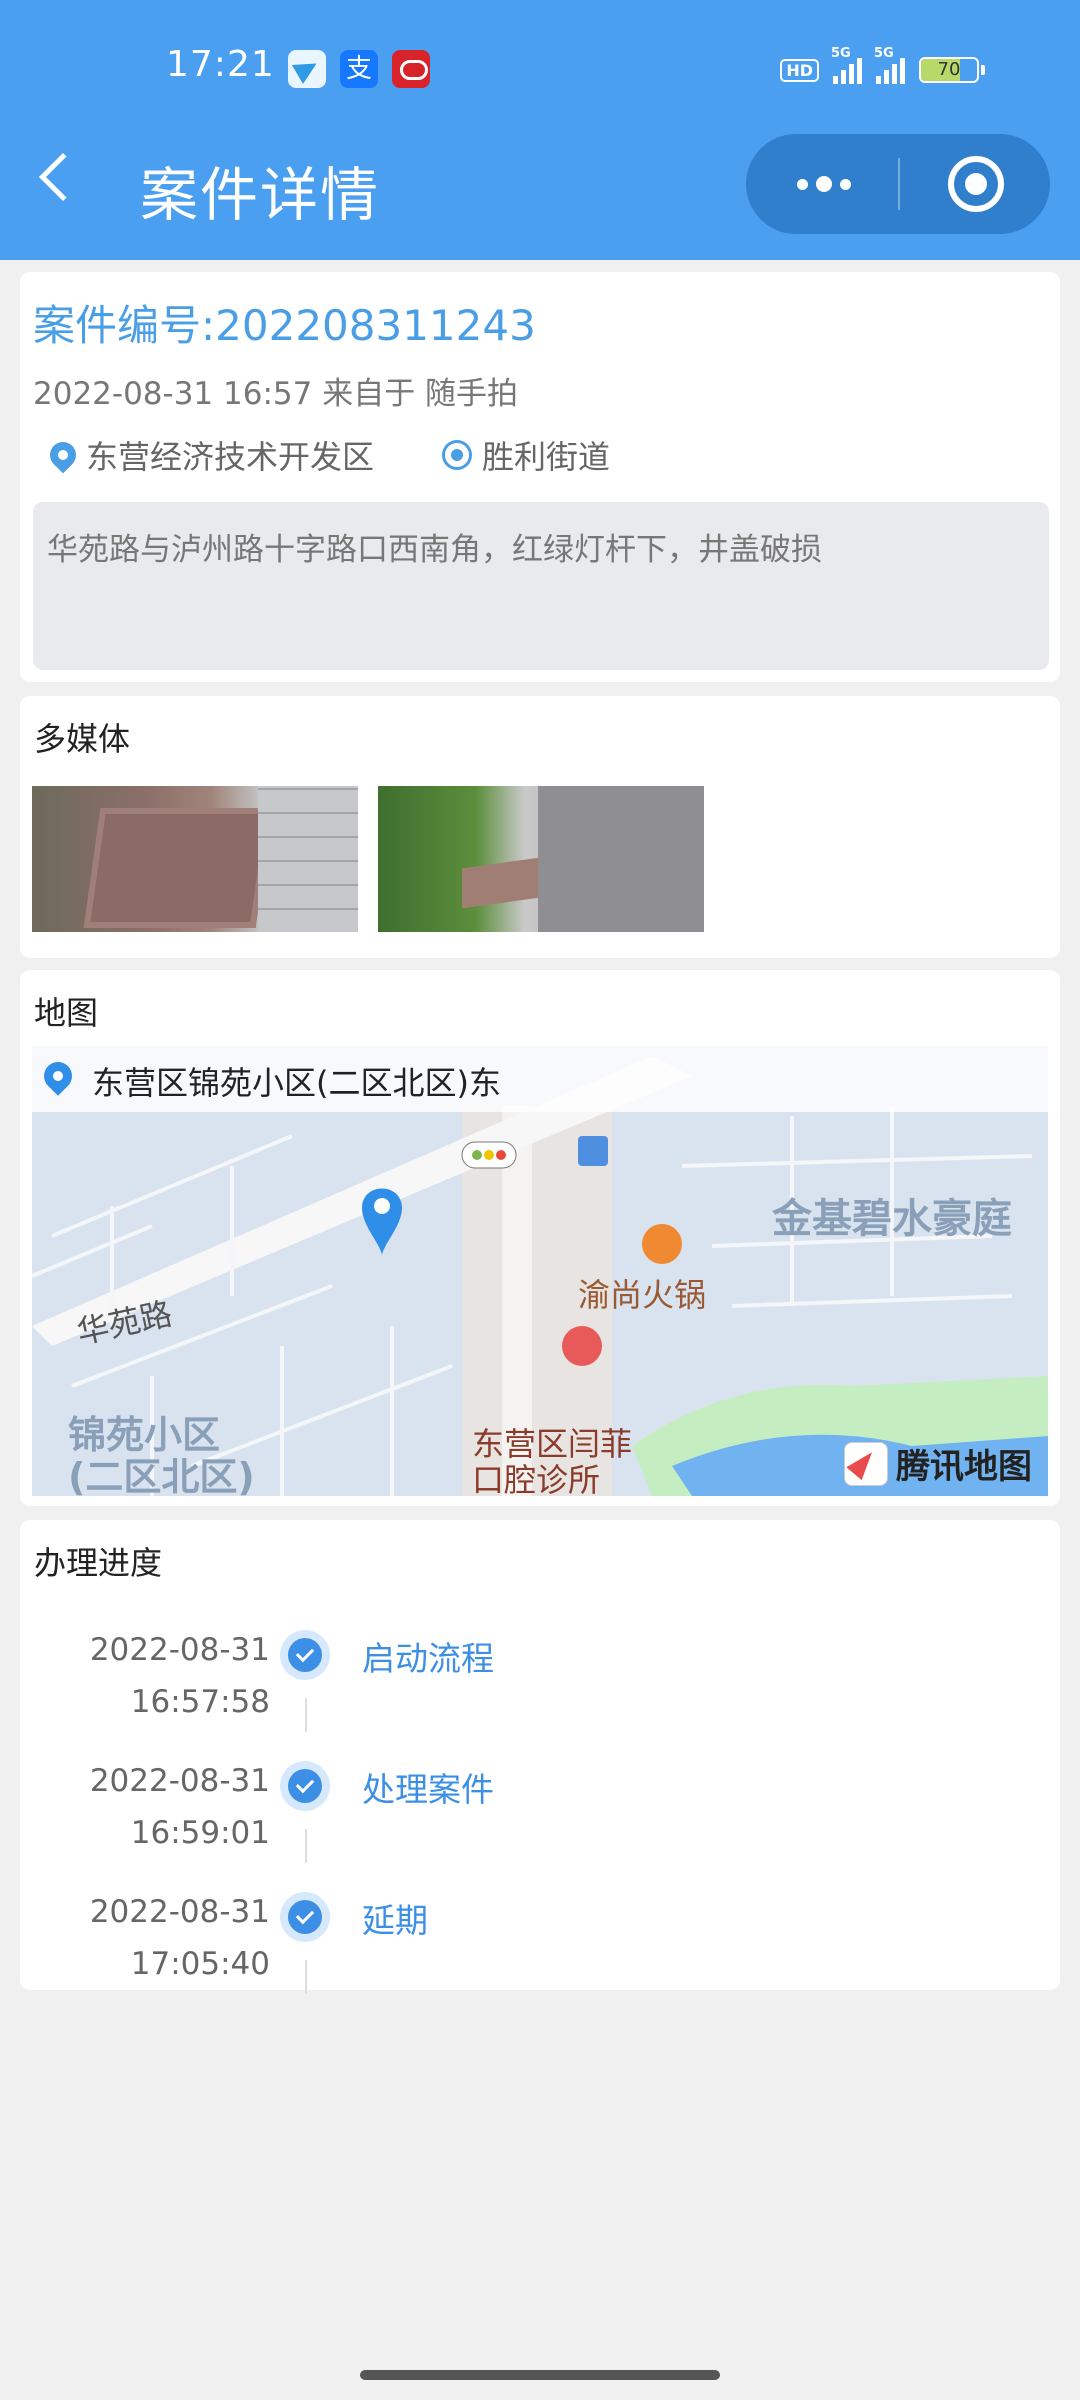  I want to click on step-label: 启动流程, so click(428, 1658).